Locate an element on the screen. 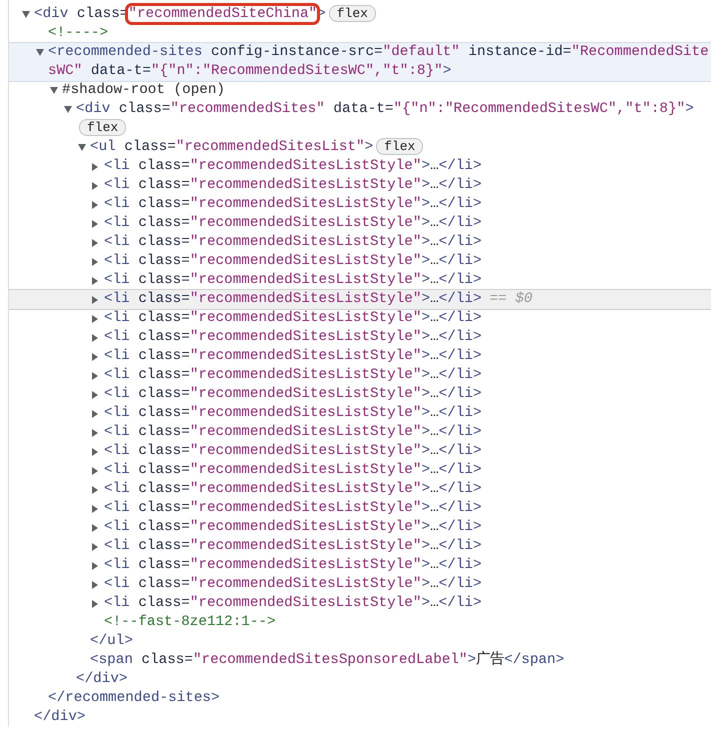 This screenshot has width=720, height=732. code-line: </recommended-sites> is located at coordinates (134, 698).